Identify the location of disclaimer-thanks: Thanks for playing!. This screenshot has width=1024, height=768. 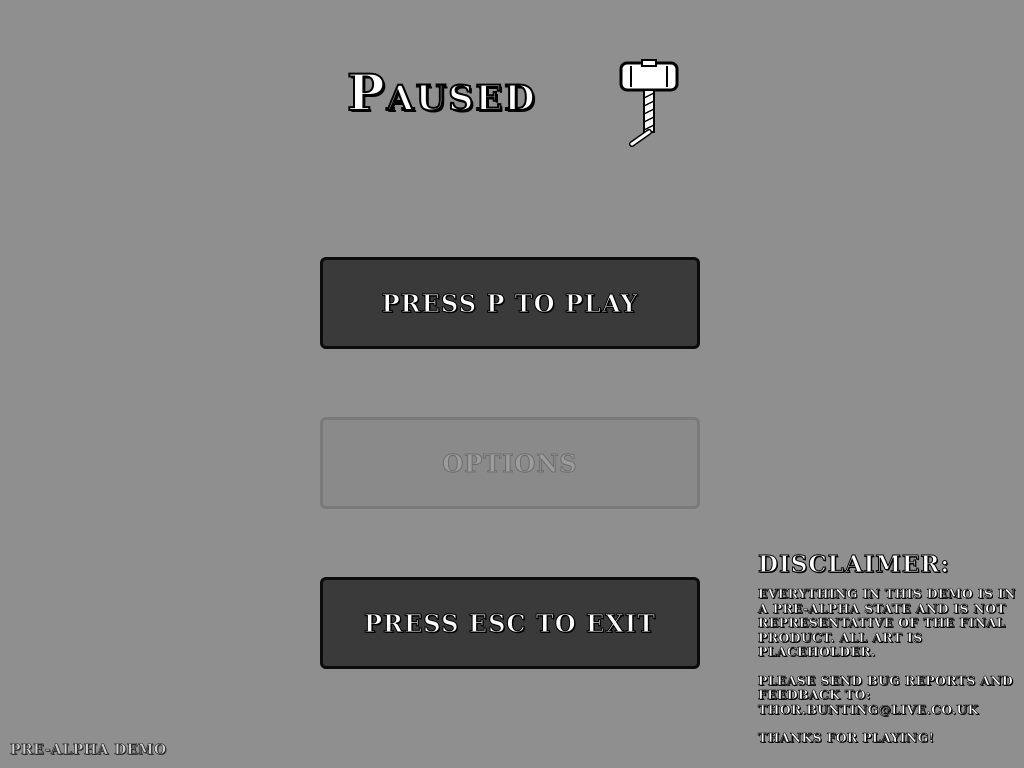
(846, 738).